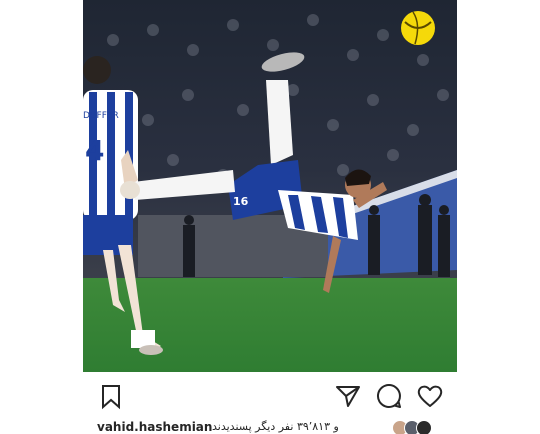  I want to click on svg-text: DUFFER, so click(101, 116).